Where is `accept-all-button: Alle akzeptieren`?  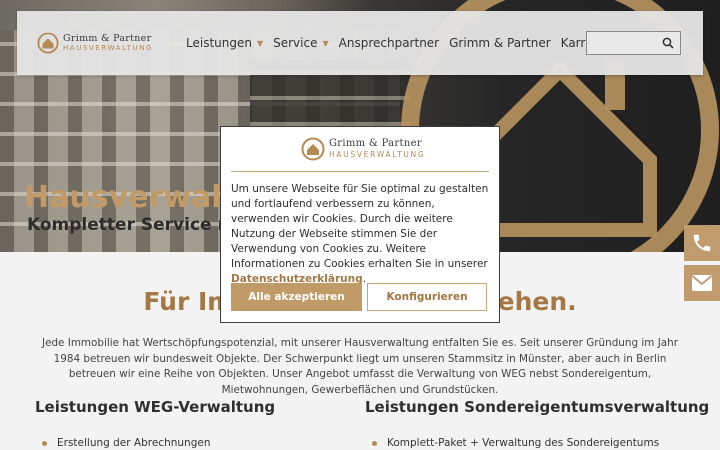
accept-all-button: Alle akzeptieren is located at coordinates (296, 297).